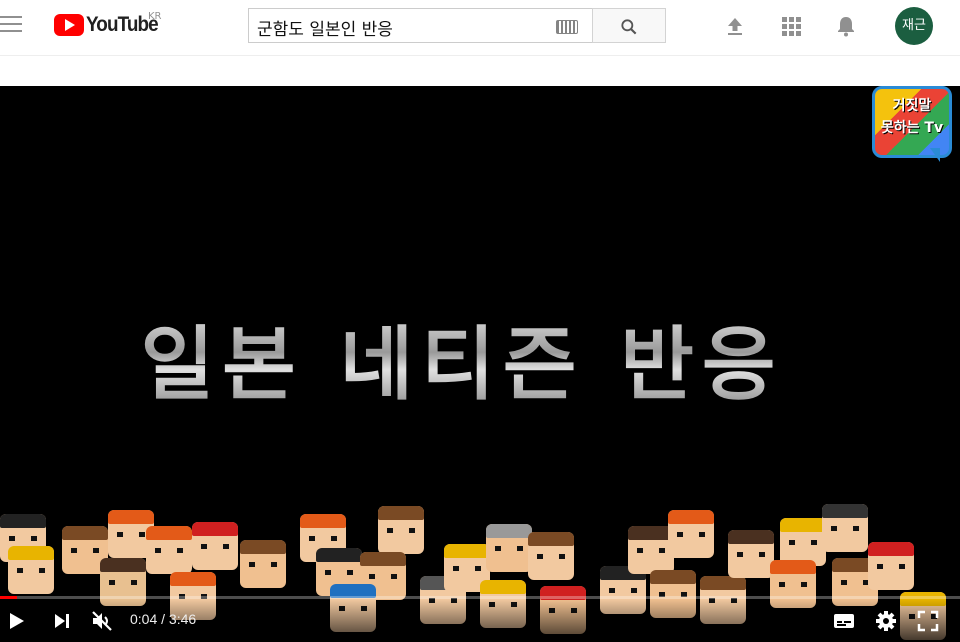 The width and height of the screenshot is (960, 642). I want to click on channel-badge-line1: 거짓말, so click(912, 106).